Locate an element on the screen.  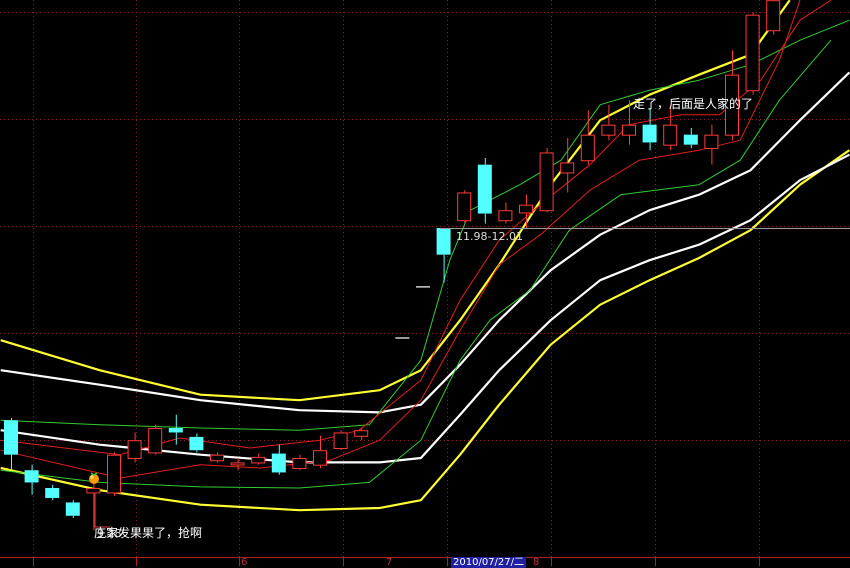
x-tick-label: 7 is located at coordinates (389, 562).